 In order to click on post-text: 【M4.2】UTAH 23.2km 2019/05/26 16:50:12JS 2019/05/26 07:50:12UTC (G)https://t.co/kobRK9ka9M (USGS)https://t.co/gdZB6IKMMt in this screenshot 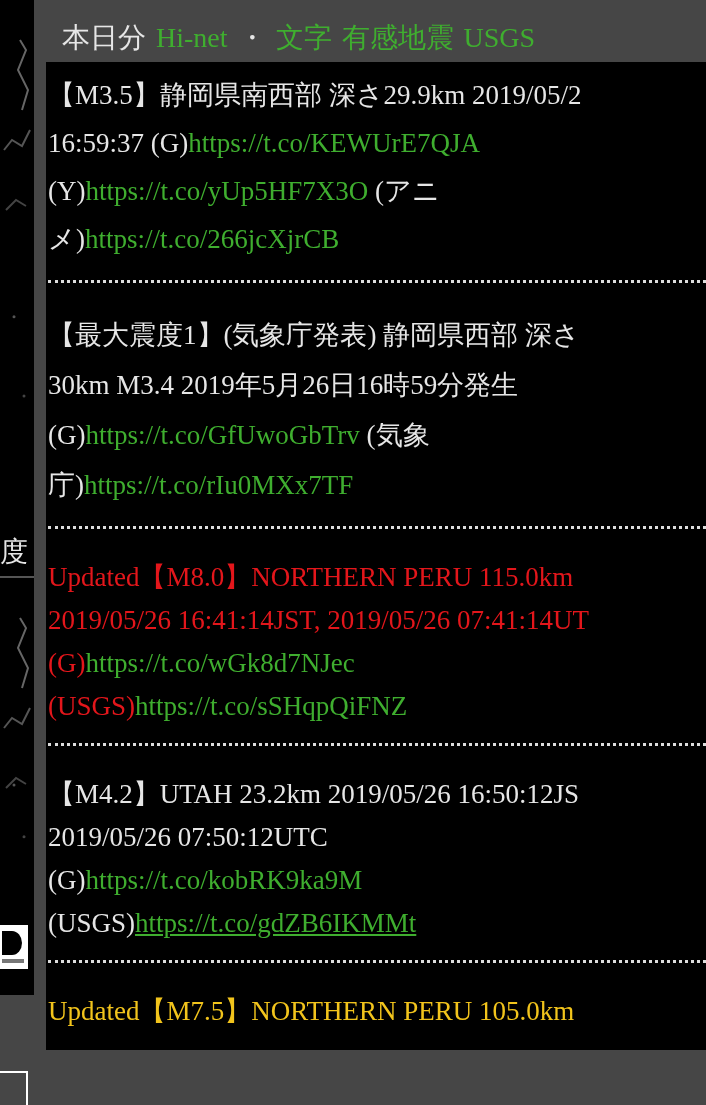, I will do `click(314, 859)`.